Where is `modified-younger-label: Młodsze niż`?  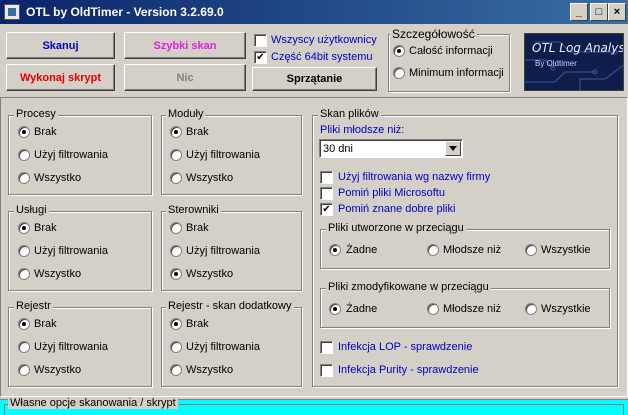
modified-younger-label: Młodsze niż is located at coordinates (472, 309).